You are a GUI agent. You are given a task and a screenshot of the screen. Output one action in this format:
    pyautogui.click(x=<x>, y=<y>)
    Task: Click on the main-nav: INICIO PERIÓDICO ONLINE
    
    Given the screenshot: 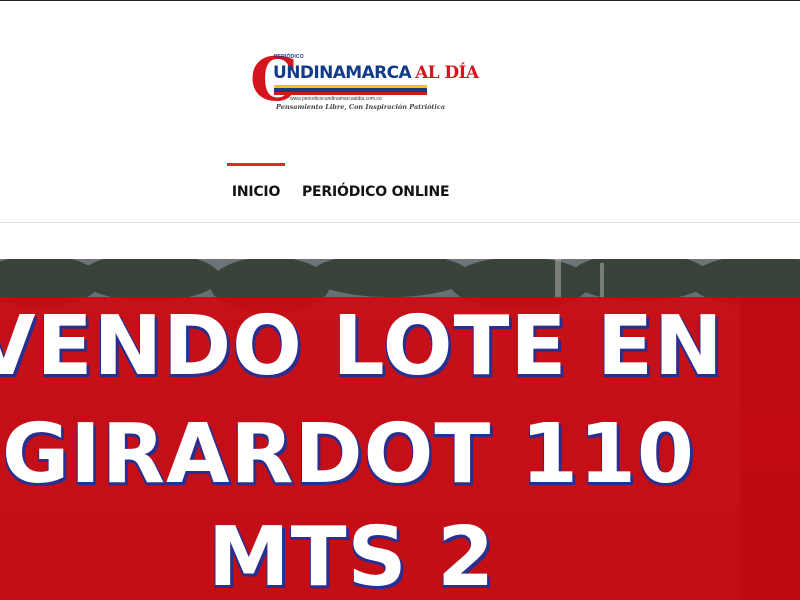 What is the action you would take?
    pyautogui.click(x=400, y=191)
    